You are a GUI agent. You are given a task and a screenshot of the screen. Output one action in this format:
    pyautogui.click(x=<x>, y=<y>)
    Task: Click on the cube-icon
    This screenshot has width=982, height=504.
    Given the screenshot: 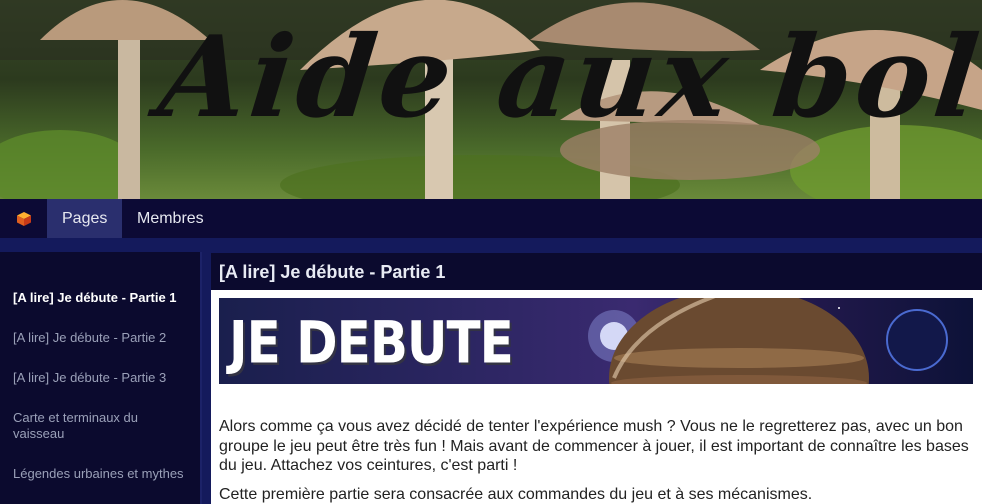 What is the action you would take?
    pyautogui.click(x=23, y=218)
    